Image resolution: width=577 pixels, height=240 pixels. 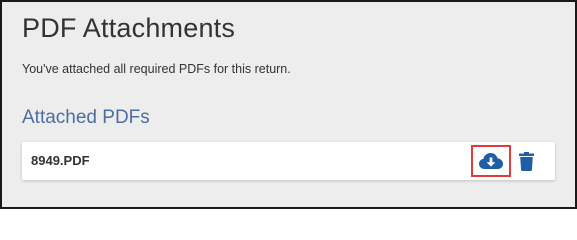 What do you see at coordinates (60, 160) in the screenshot?
I see `file-name: 8949.PDF` at bounding box center [60, 160].